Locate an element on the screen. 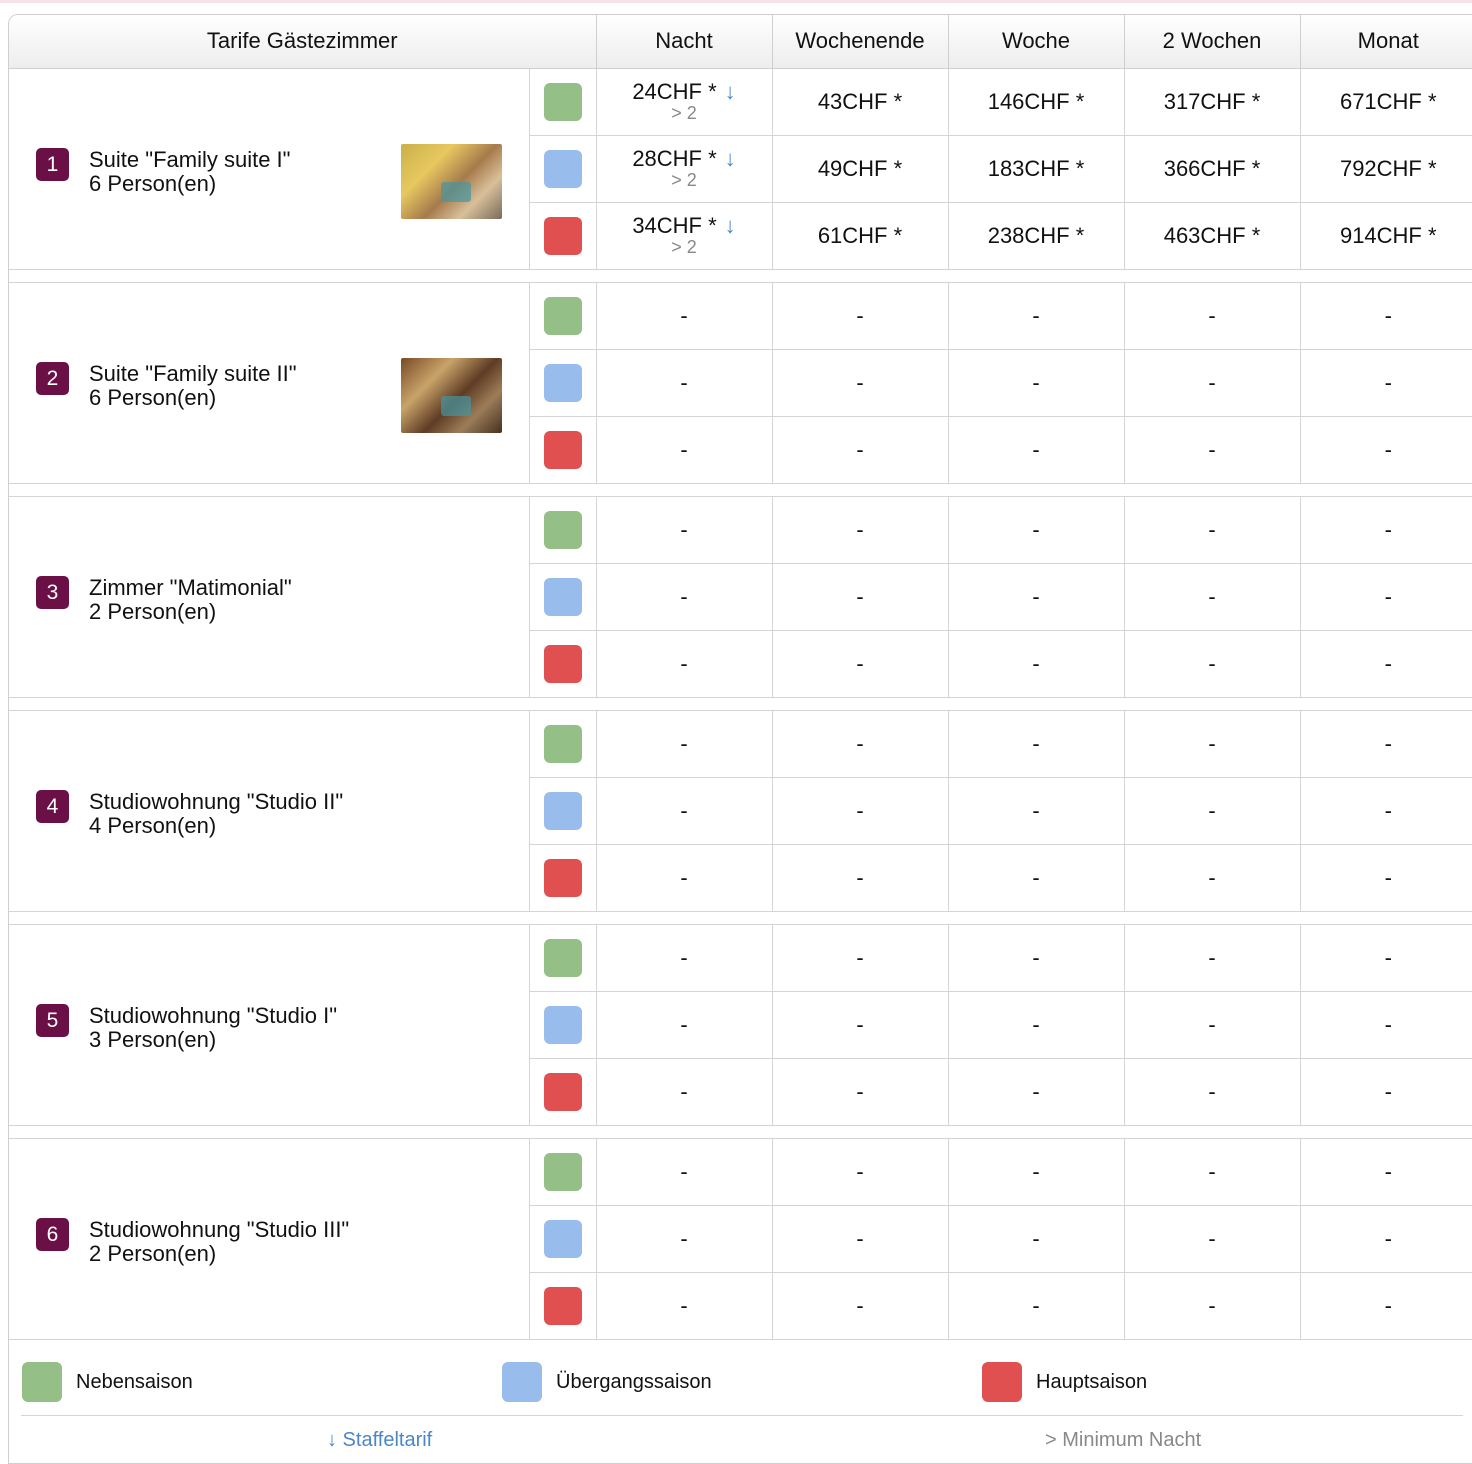 The height and width of the screenshot is (1464, 1472). room-title: Studiowohnung "Studio III" 2 Person(en) is located at coordinates (219, 1241).